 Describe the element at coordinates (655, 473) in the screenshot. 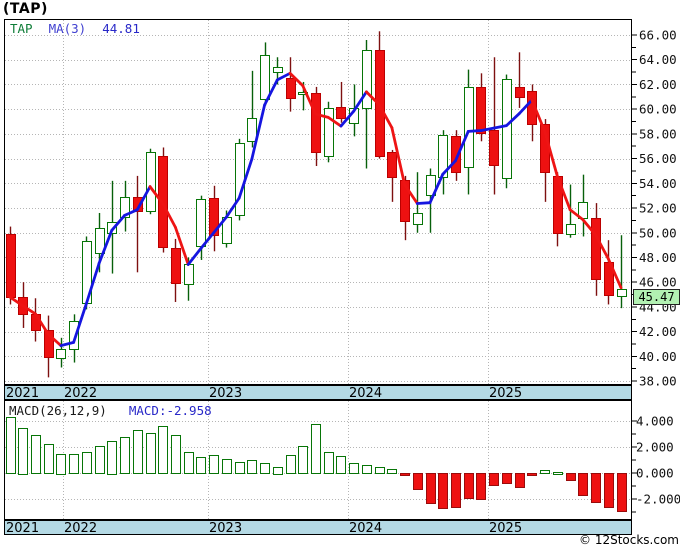

I see `svg-text: 0.000` at that location.